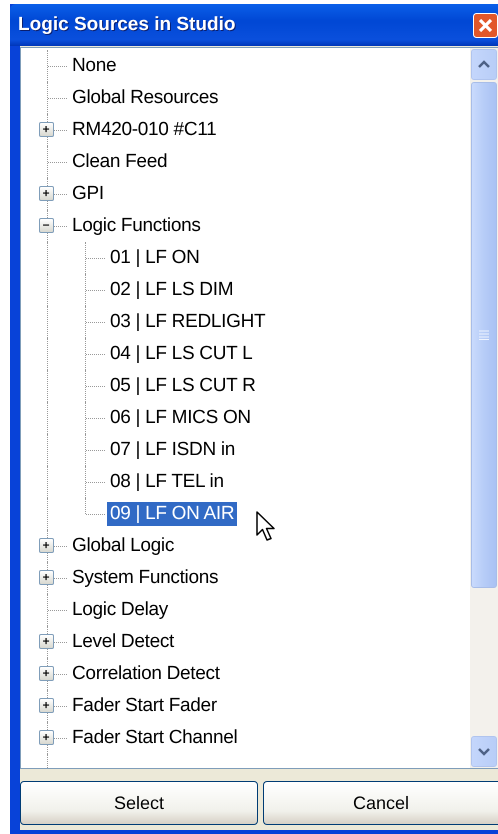  Describe the element at coordinates (146, 674) in the screenshot. I see `tree-item: Correlation Detect` at that location.